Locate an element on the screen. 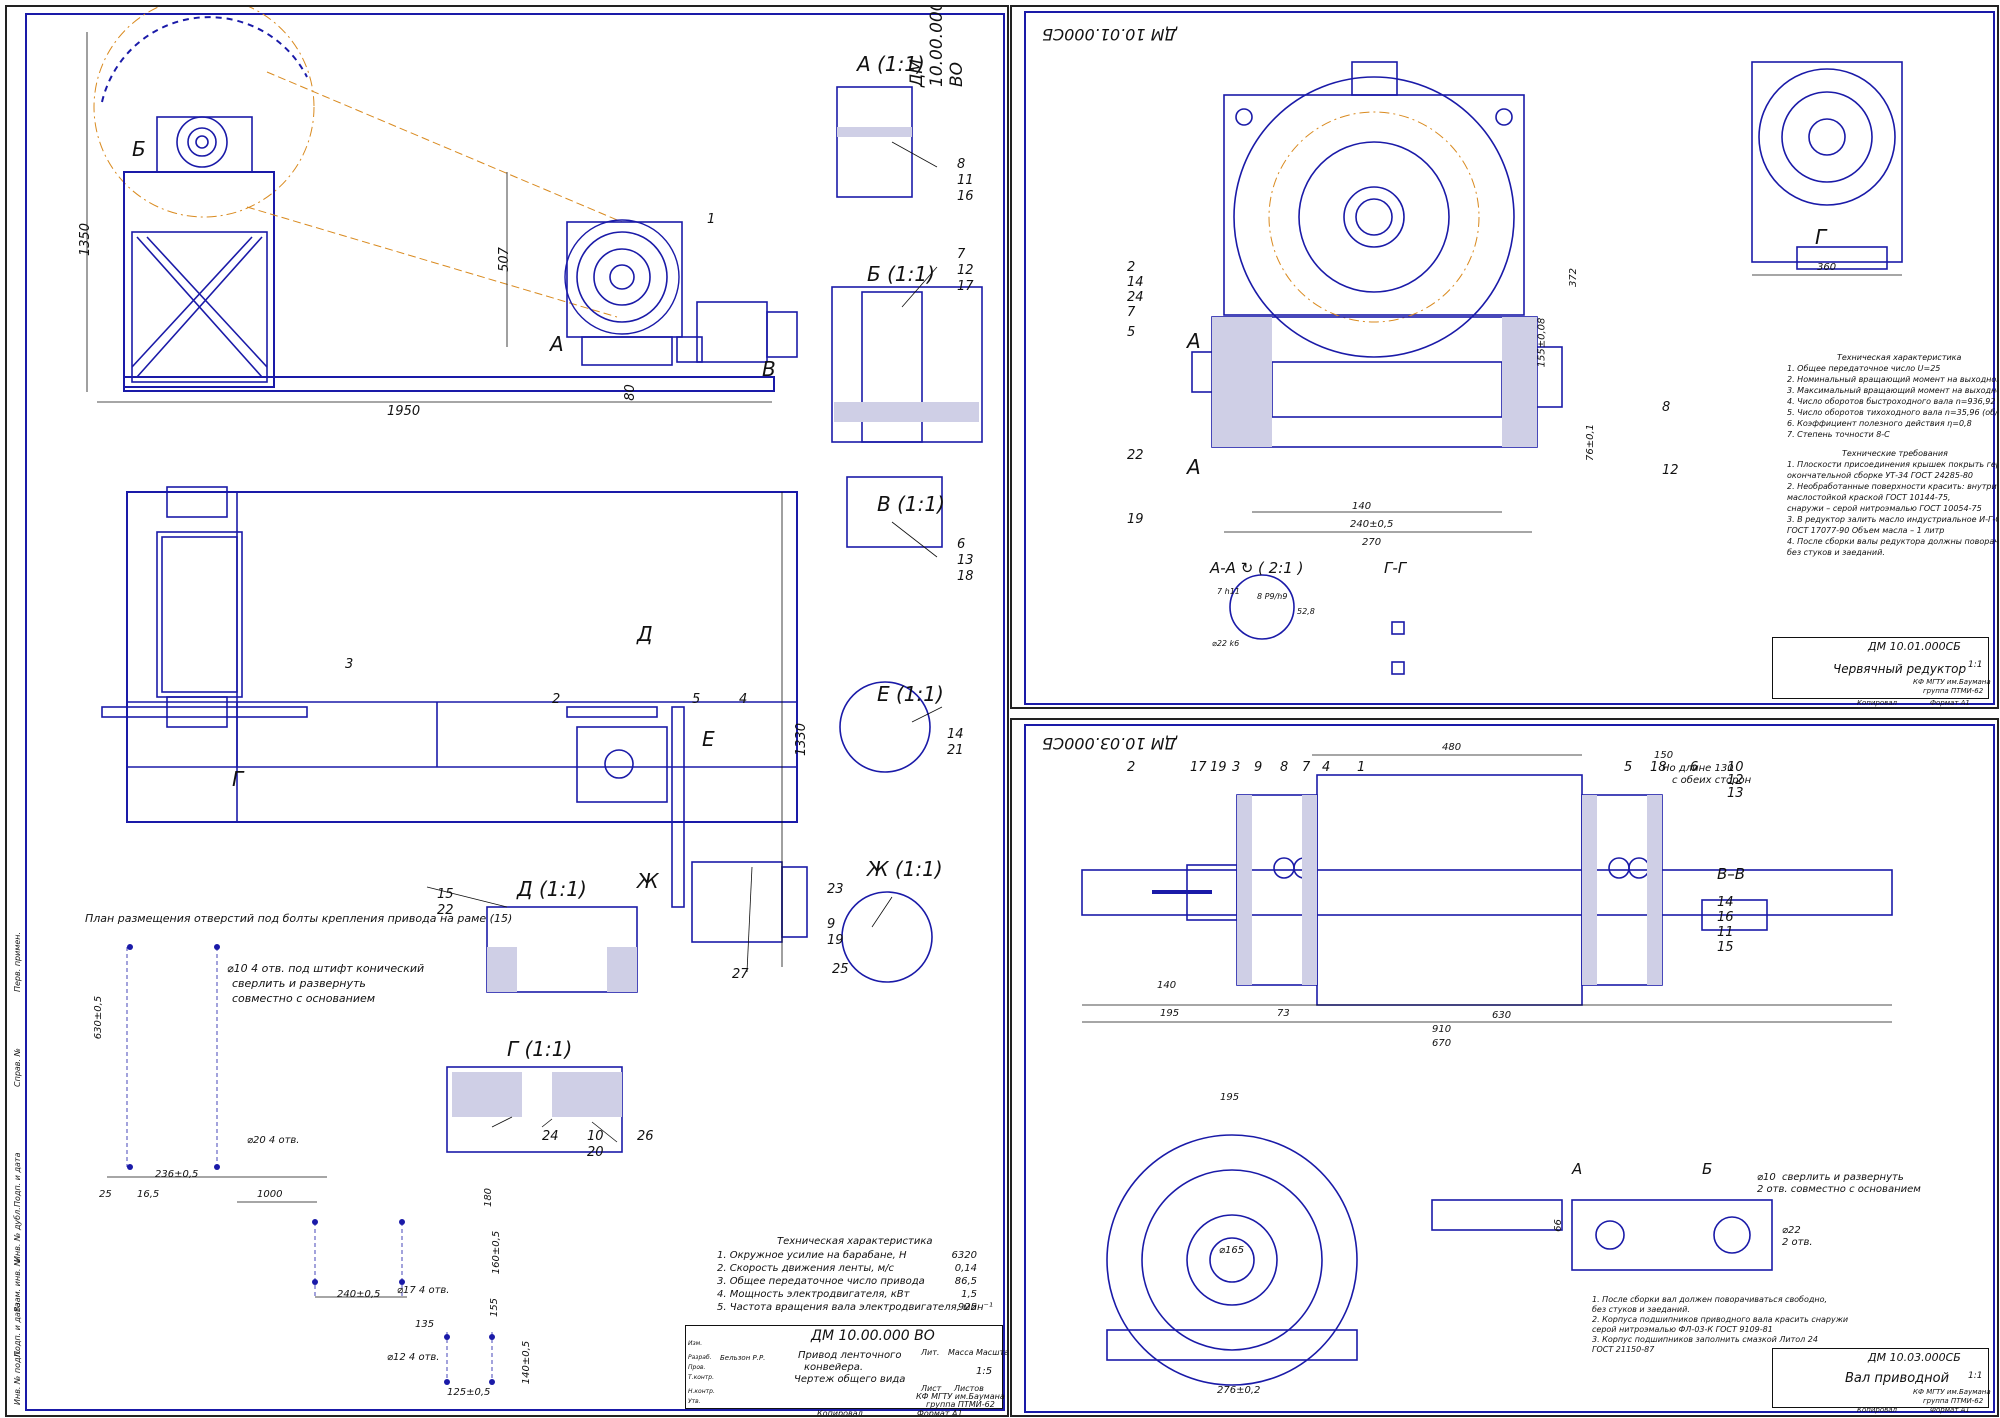 This screenshot has width=2000, height=1418. dim-76: 76±0,1 is located at coordinates (1591, 442).